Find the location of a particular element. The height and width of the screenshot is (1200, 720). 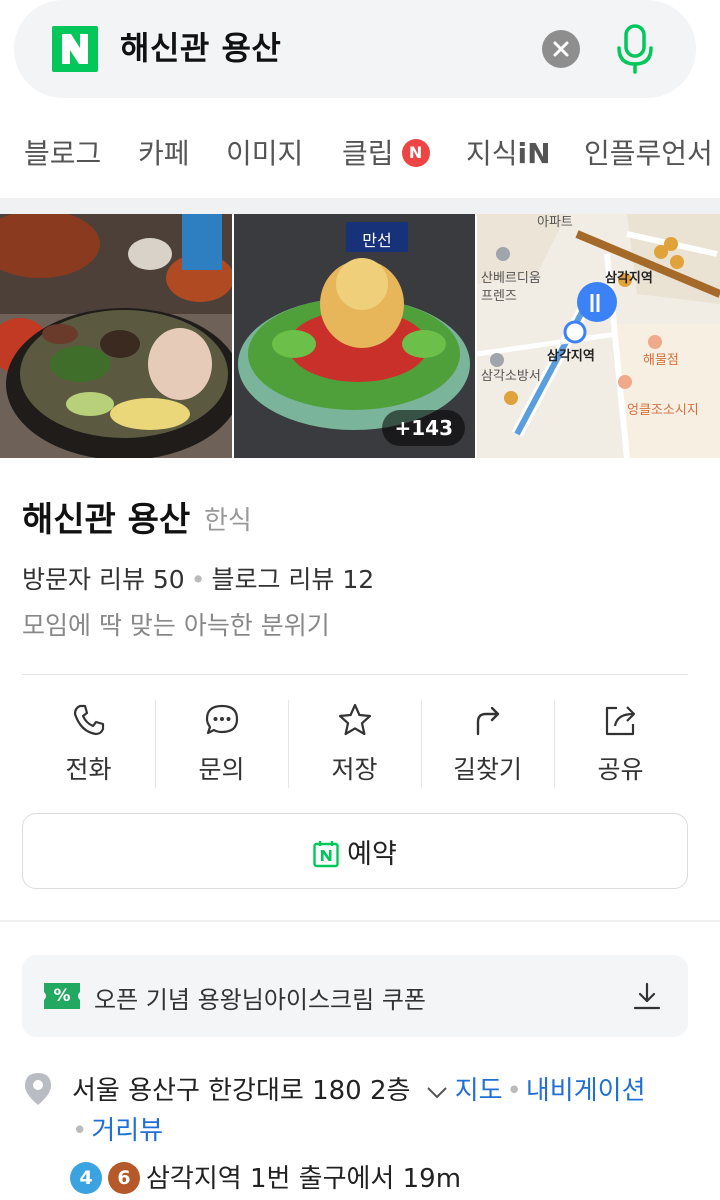

microphone-icon is located at coordinates (635, 49).